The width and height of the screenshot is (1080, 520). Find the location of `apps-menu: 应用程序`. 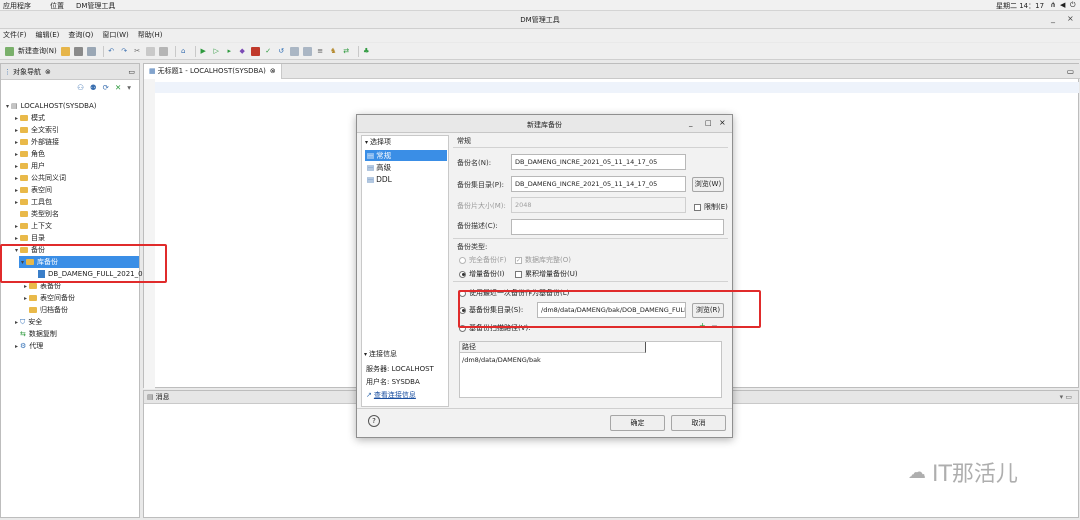

apps-menu: 应用程序 is located at coordinates (17, 6).